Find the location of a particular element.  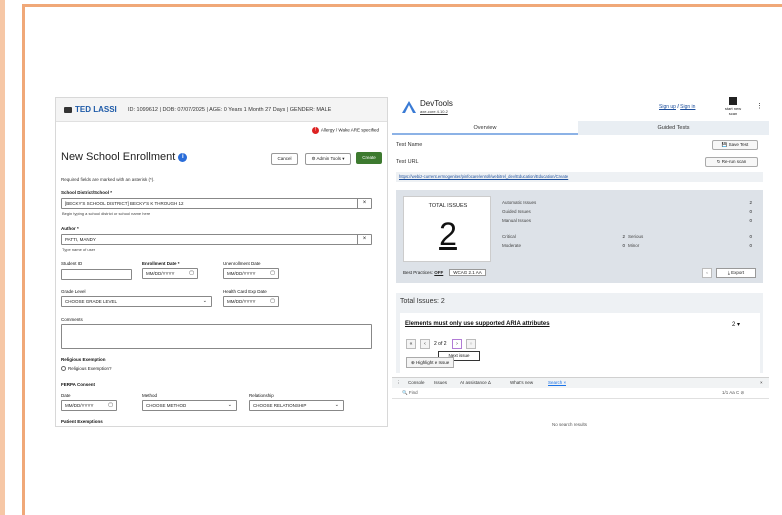

drawer-more-icon: ⋮ is located at coordinates (398, 383).